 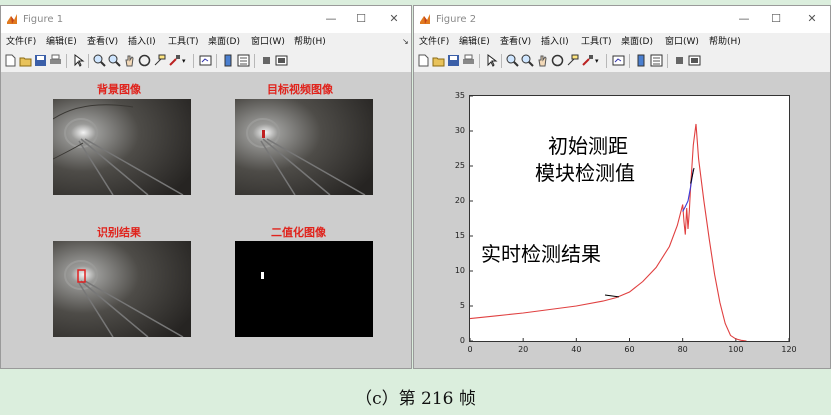 I want to click on background-image-title: 背景图像, so click(x=119, y=89).